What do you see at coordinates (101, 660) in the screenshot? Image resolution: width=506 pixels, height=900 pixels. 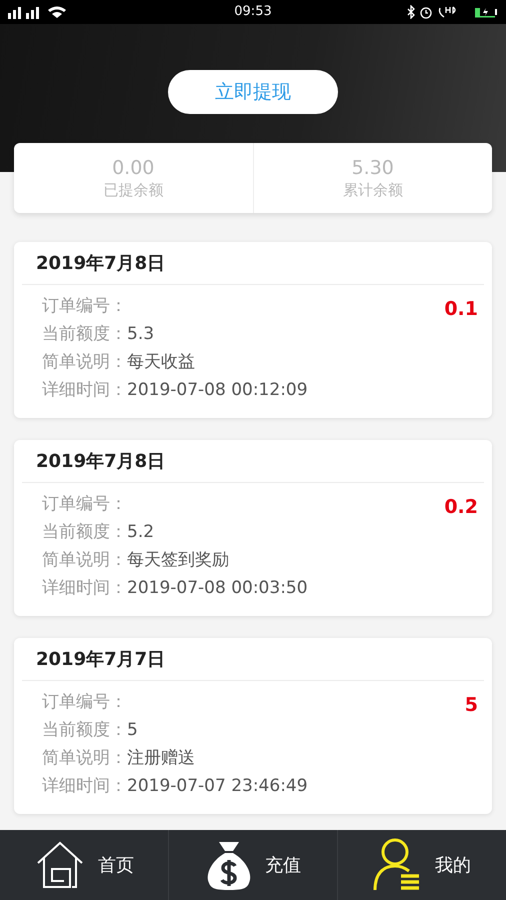 I see `record-date: 2019年7月7日` at bounding box center [101, 660].